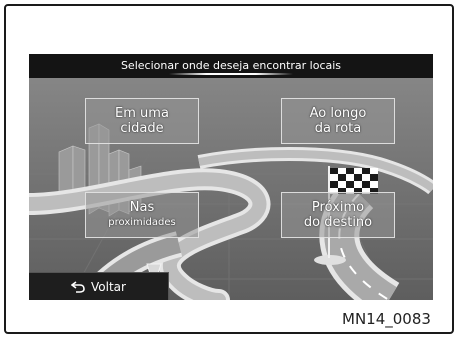 The width and height of the screenshot is (462, 341). Describe the element at coordinates (78, 287) in the screenshot. I see `return-arrow-icon` at that location.